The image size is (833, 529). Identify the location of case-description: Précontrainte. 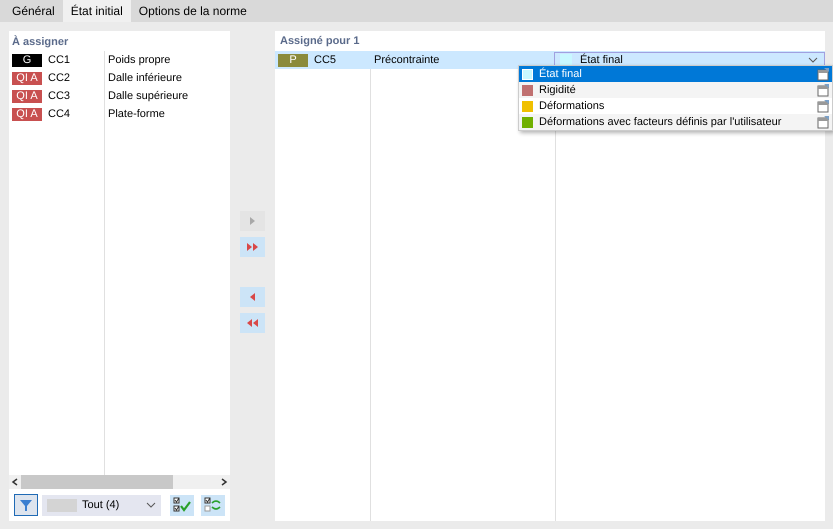
(407, 60).